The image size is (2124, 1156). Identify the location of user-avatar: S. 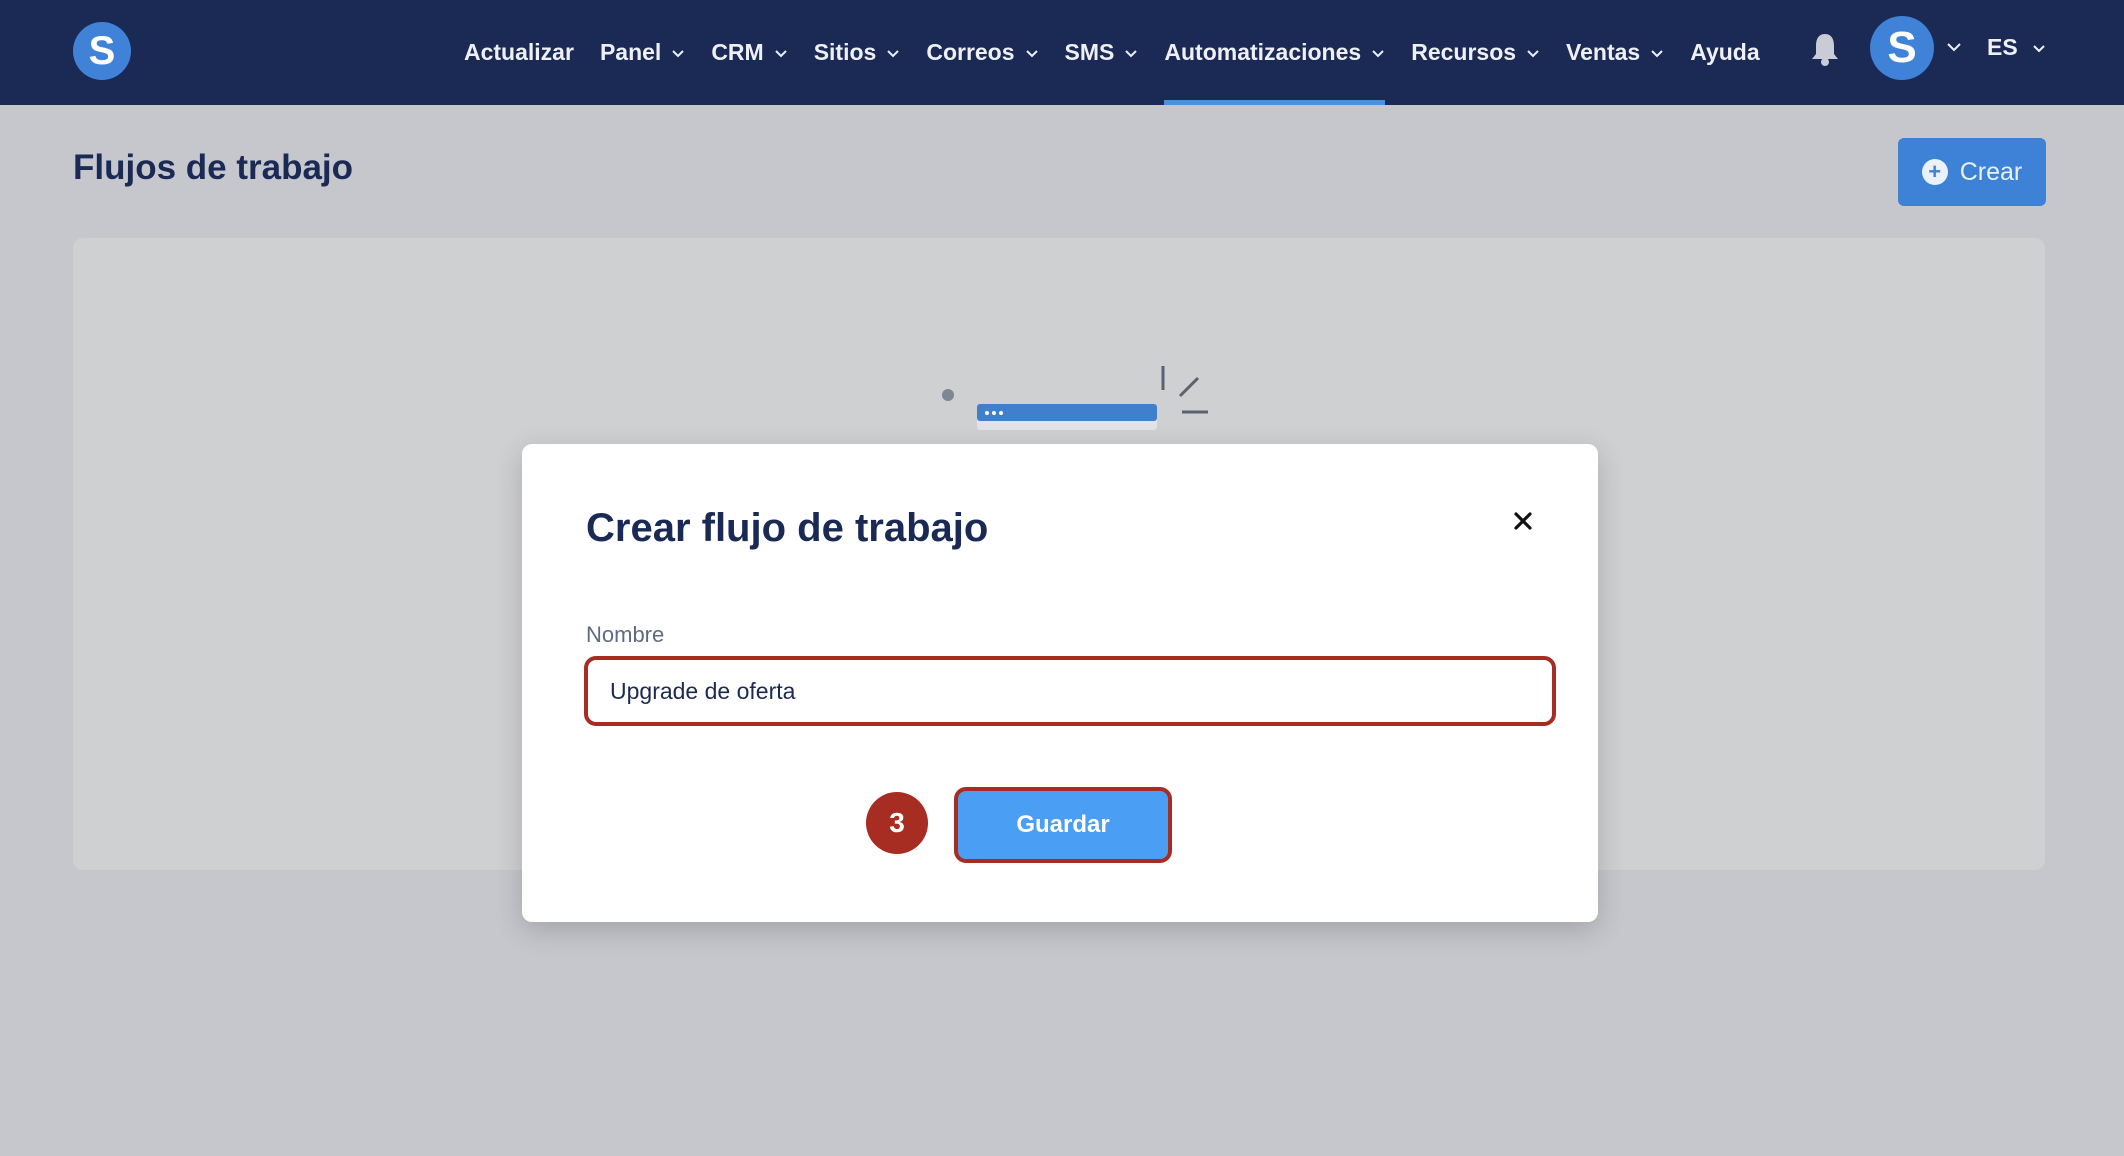
(1902, 48).